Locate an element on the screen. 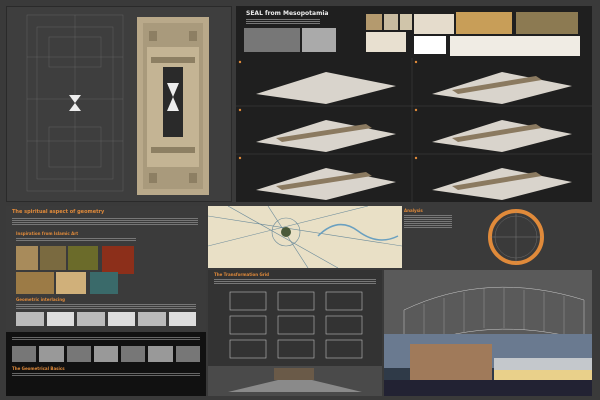 This screenshot has width=600, height=400. transformation-grid-panel: The Transformation Grid is located at coordinates (295, 333).